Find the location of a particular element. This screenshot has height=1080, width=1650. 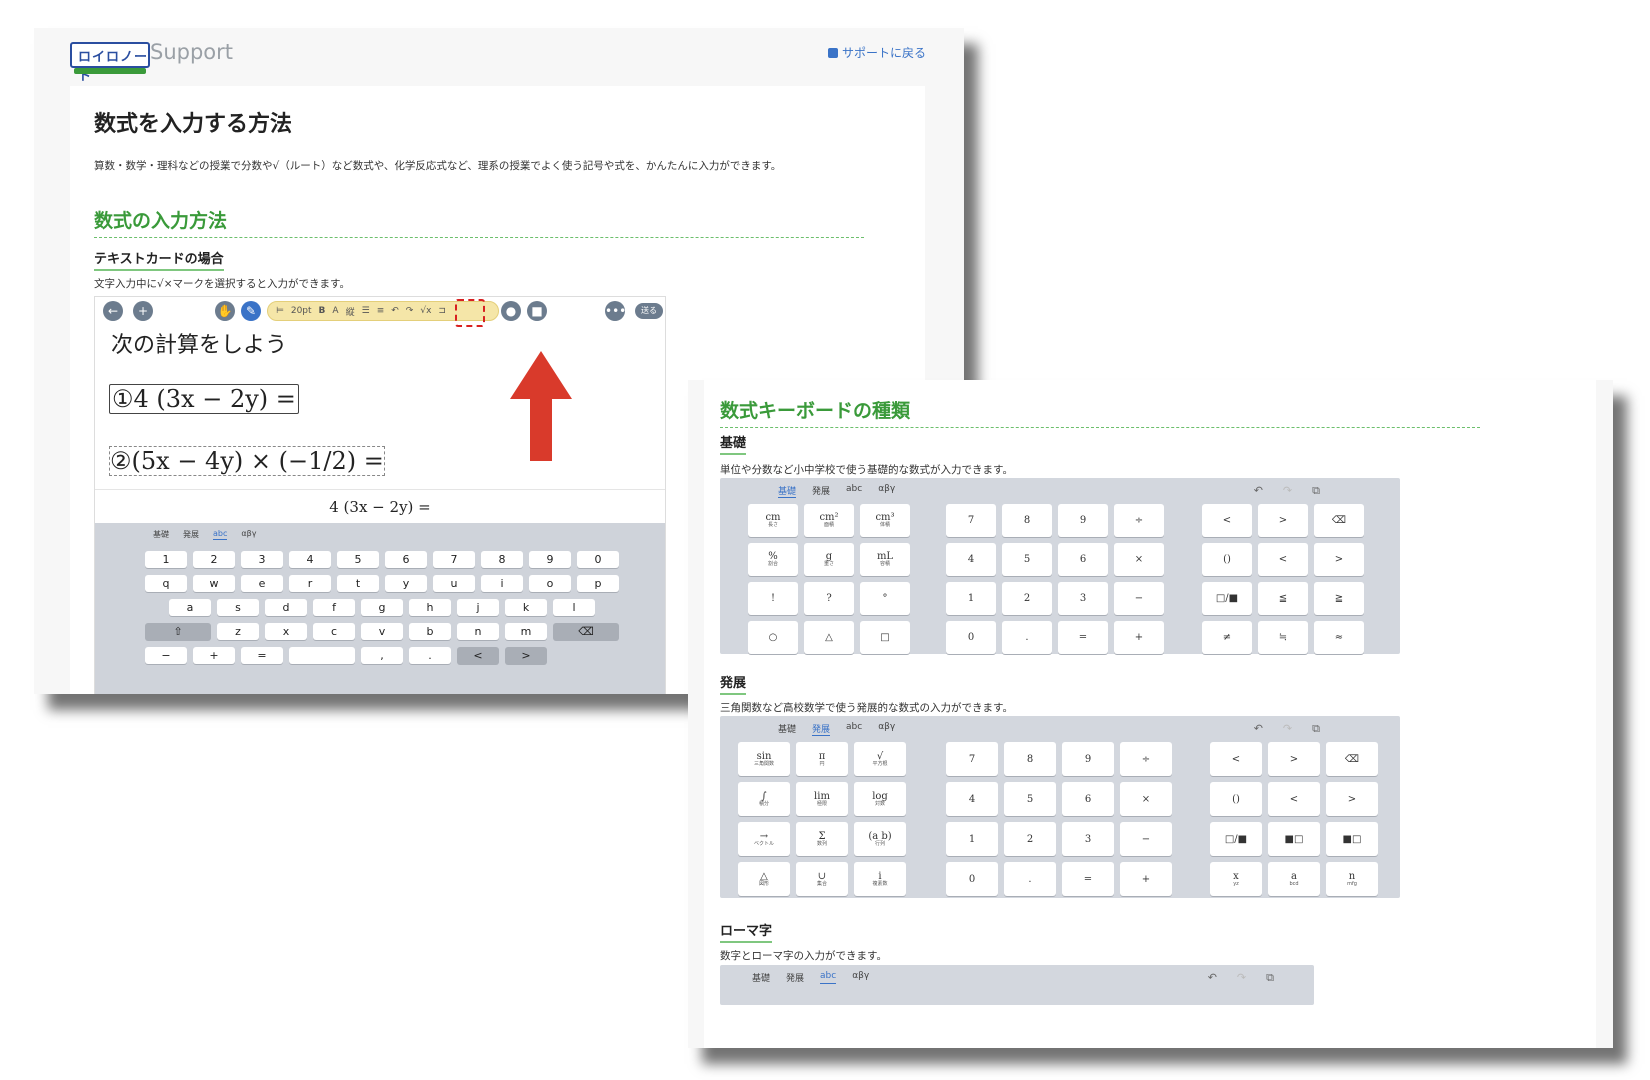

shift-key: ⇧ is located at coordinates (178, 631).